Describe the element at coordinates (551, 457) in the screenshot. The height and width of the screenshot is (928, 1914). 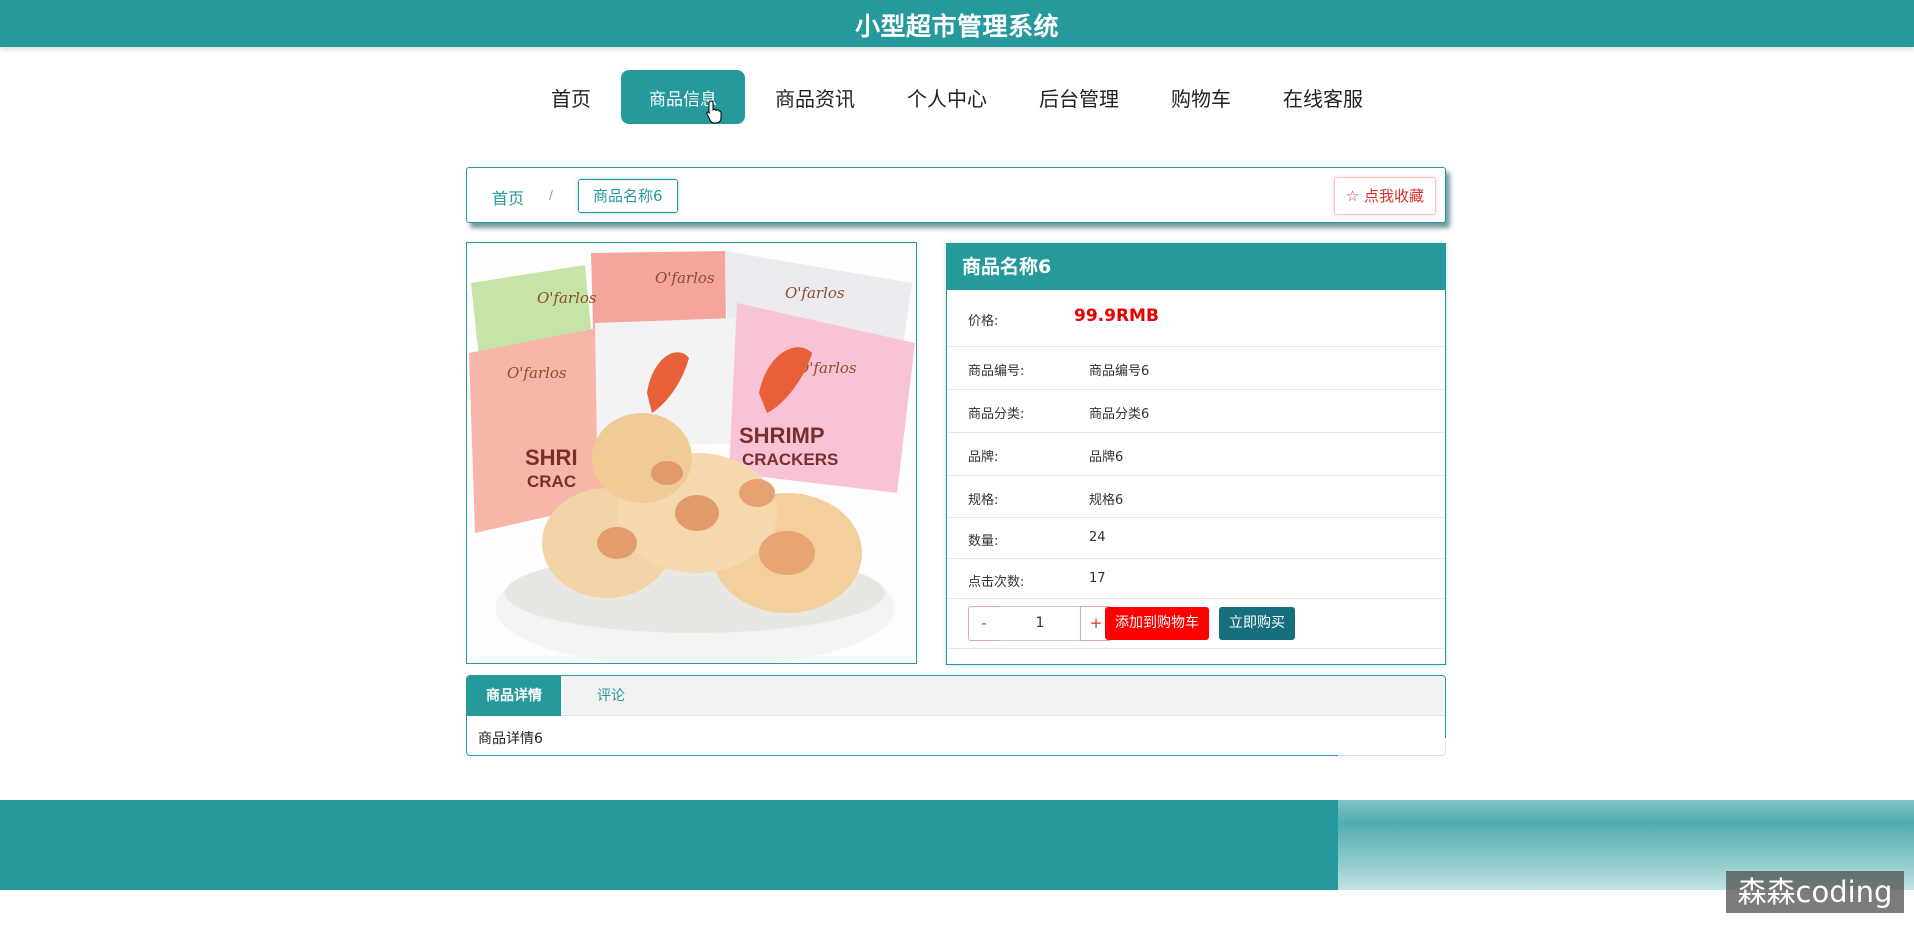
I see `svg-text: SHRI` at that location.